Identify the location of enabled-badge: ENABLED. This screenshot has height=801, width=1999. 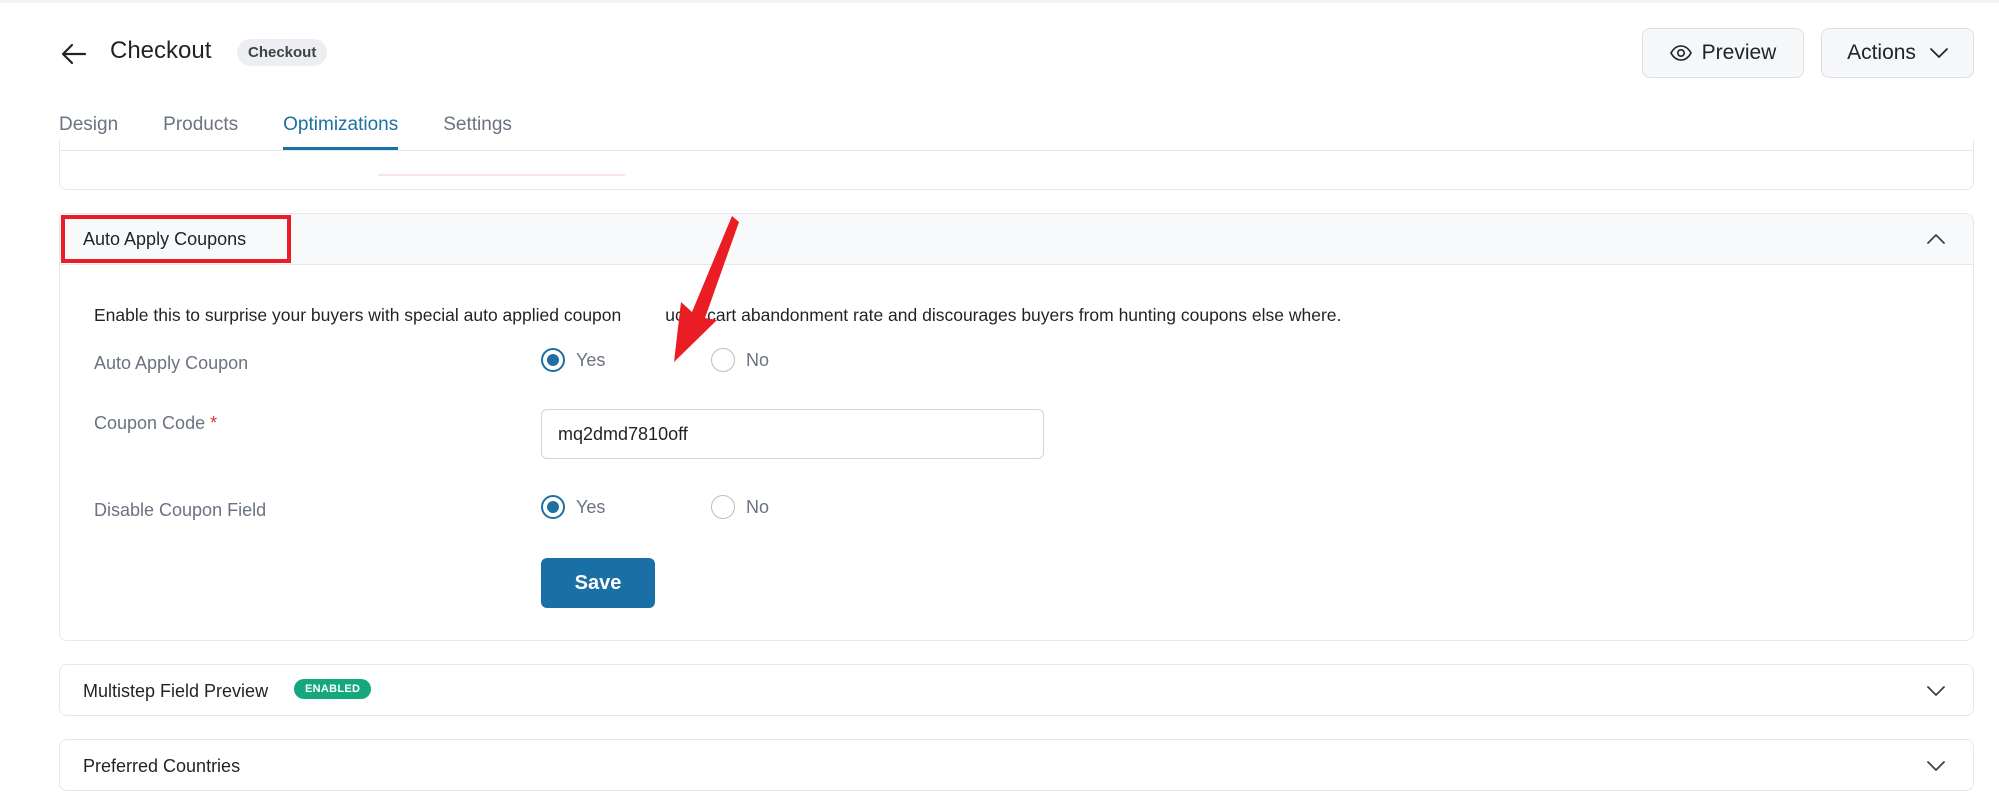
(333, 689).